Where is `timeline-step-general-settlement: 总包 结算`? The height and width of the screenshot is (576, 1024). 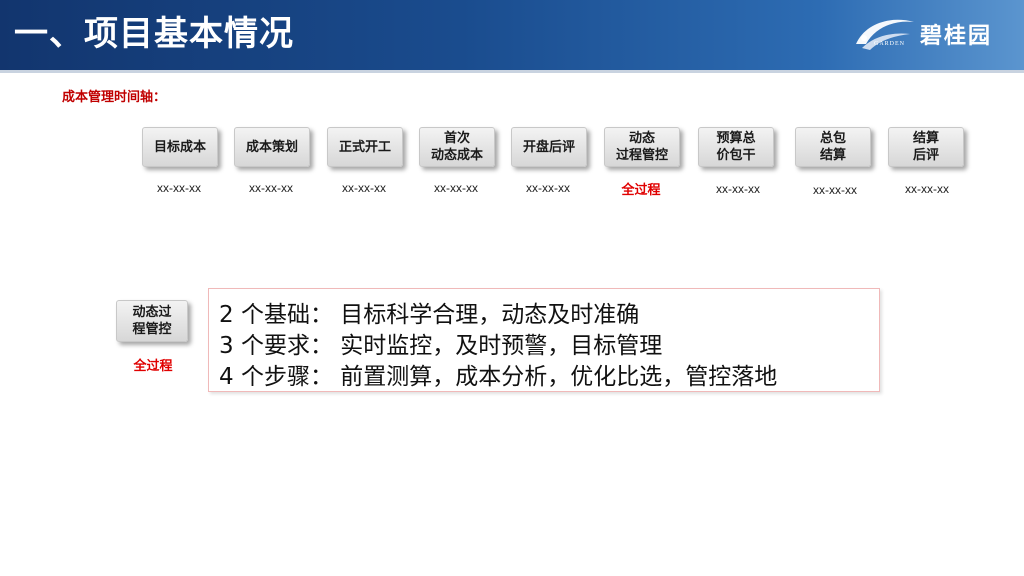
timeline-step-general-settlement: 总包 结算 is located at coordinates (833, 147).